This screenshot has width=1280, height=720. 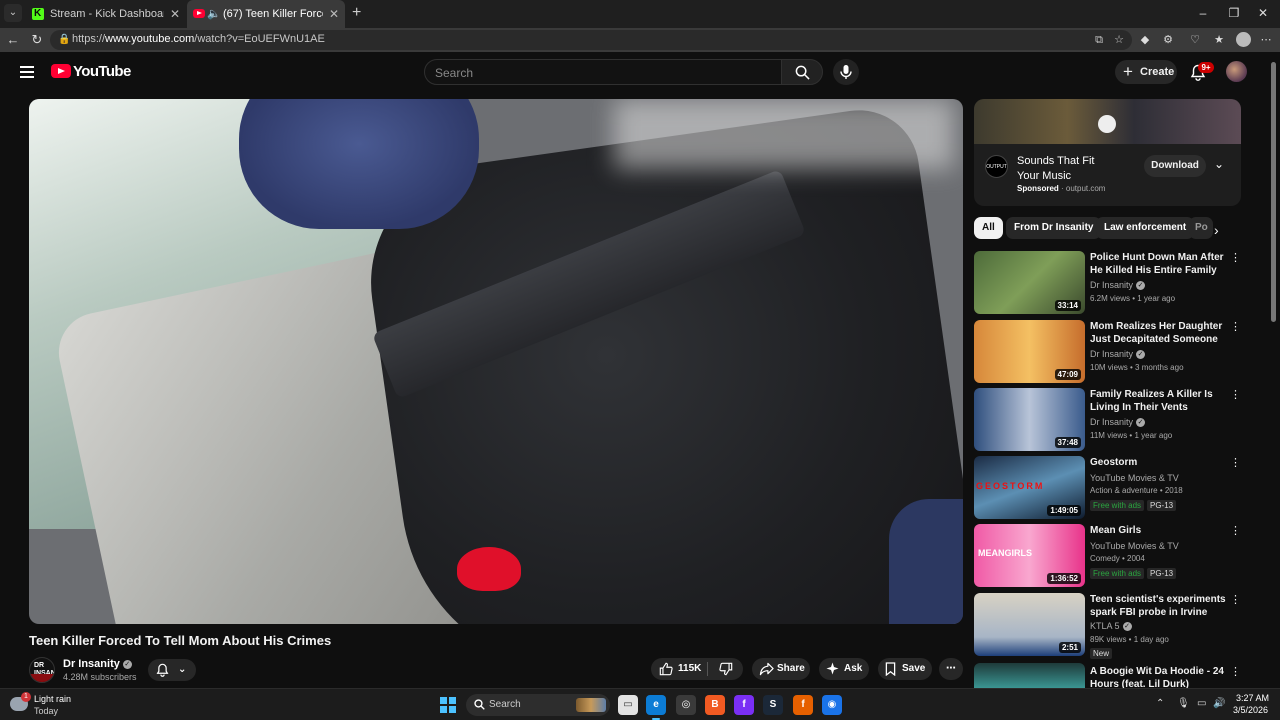 I want to click on minimize-window-button: –, so click(x=1203, y=14).